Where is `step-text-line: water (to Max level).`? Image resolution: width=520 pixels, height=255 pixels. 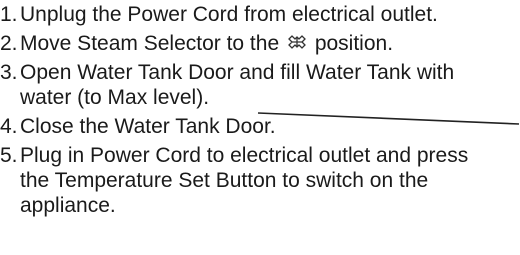
step-text-line: water (to Max level). is located at coordinates (115, 97).